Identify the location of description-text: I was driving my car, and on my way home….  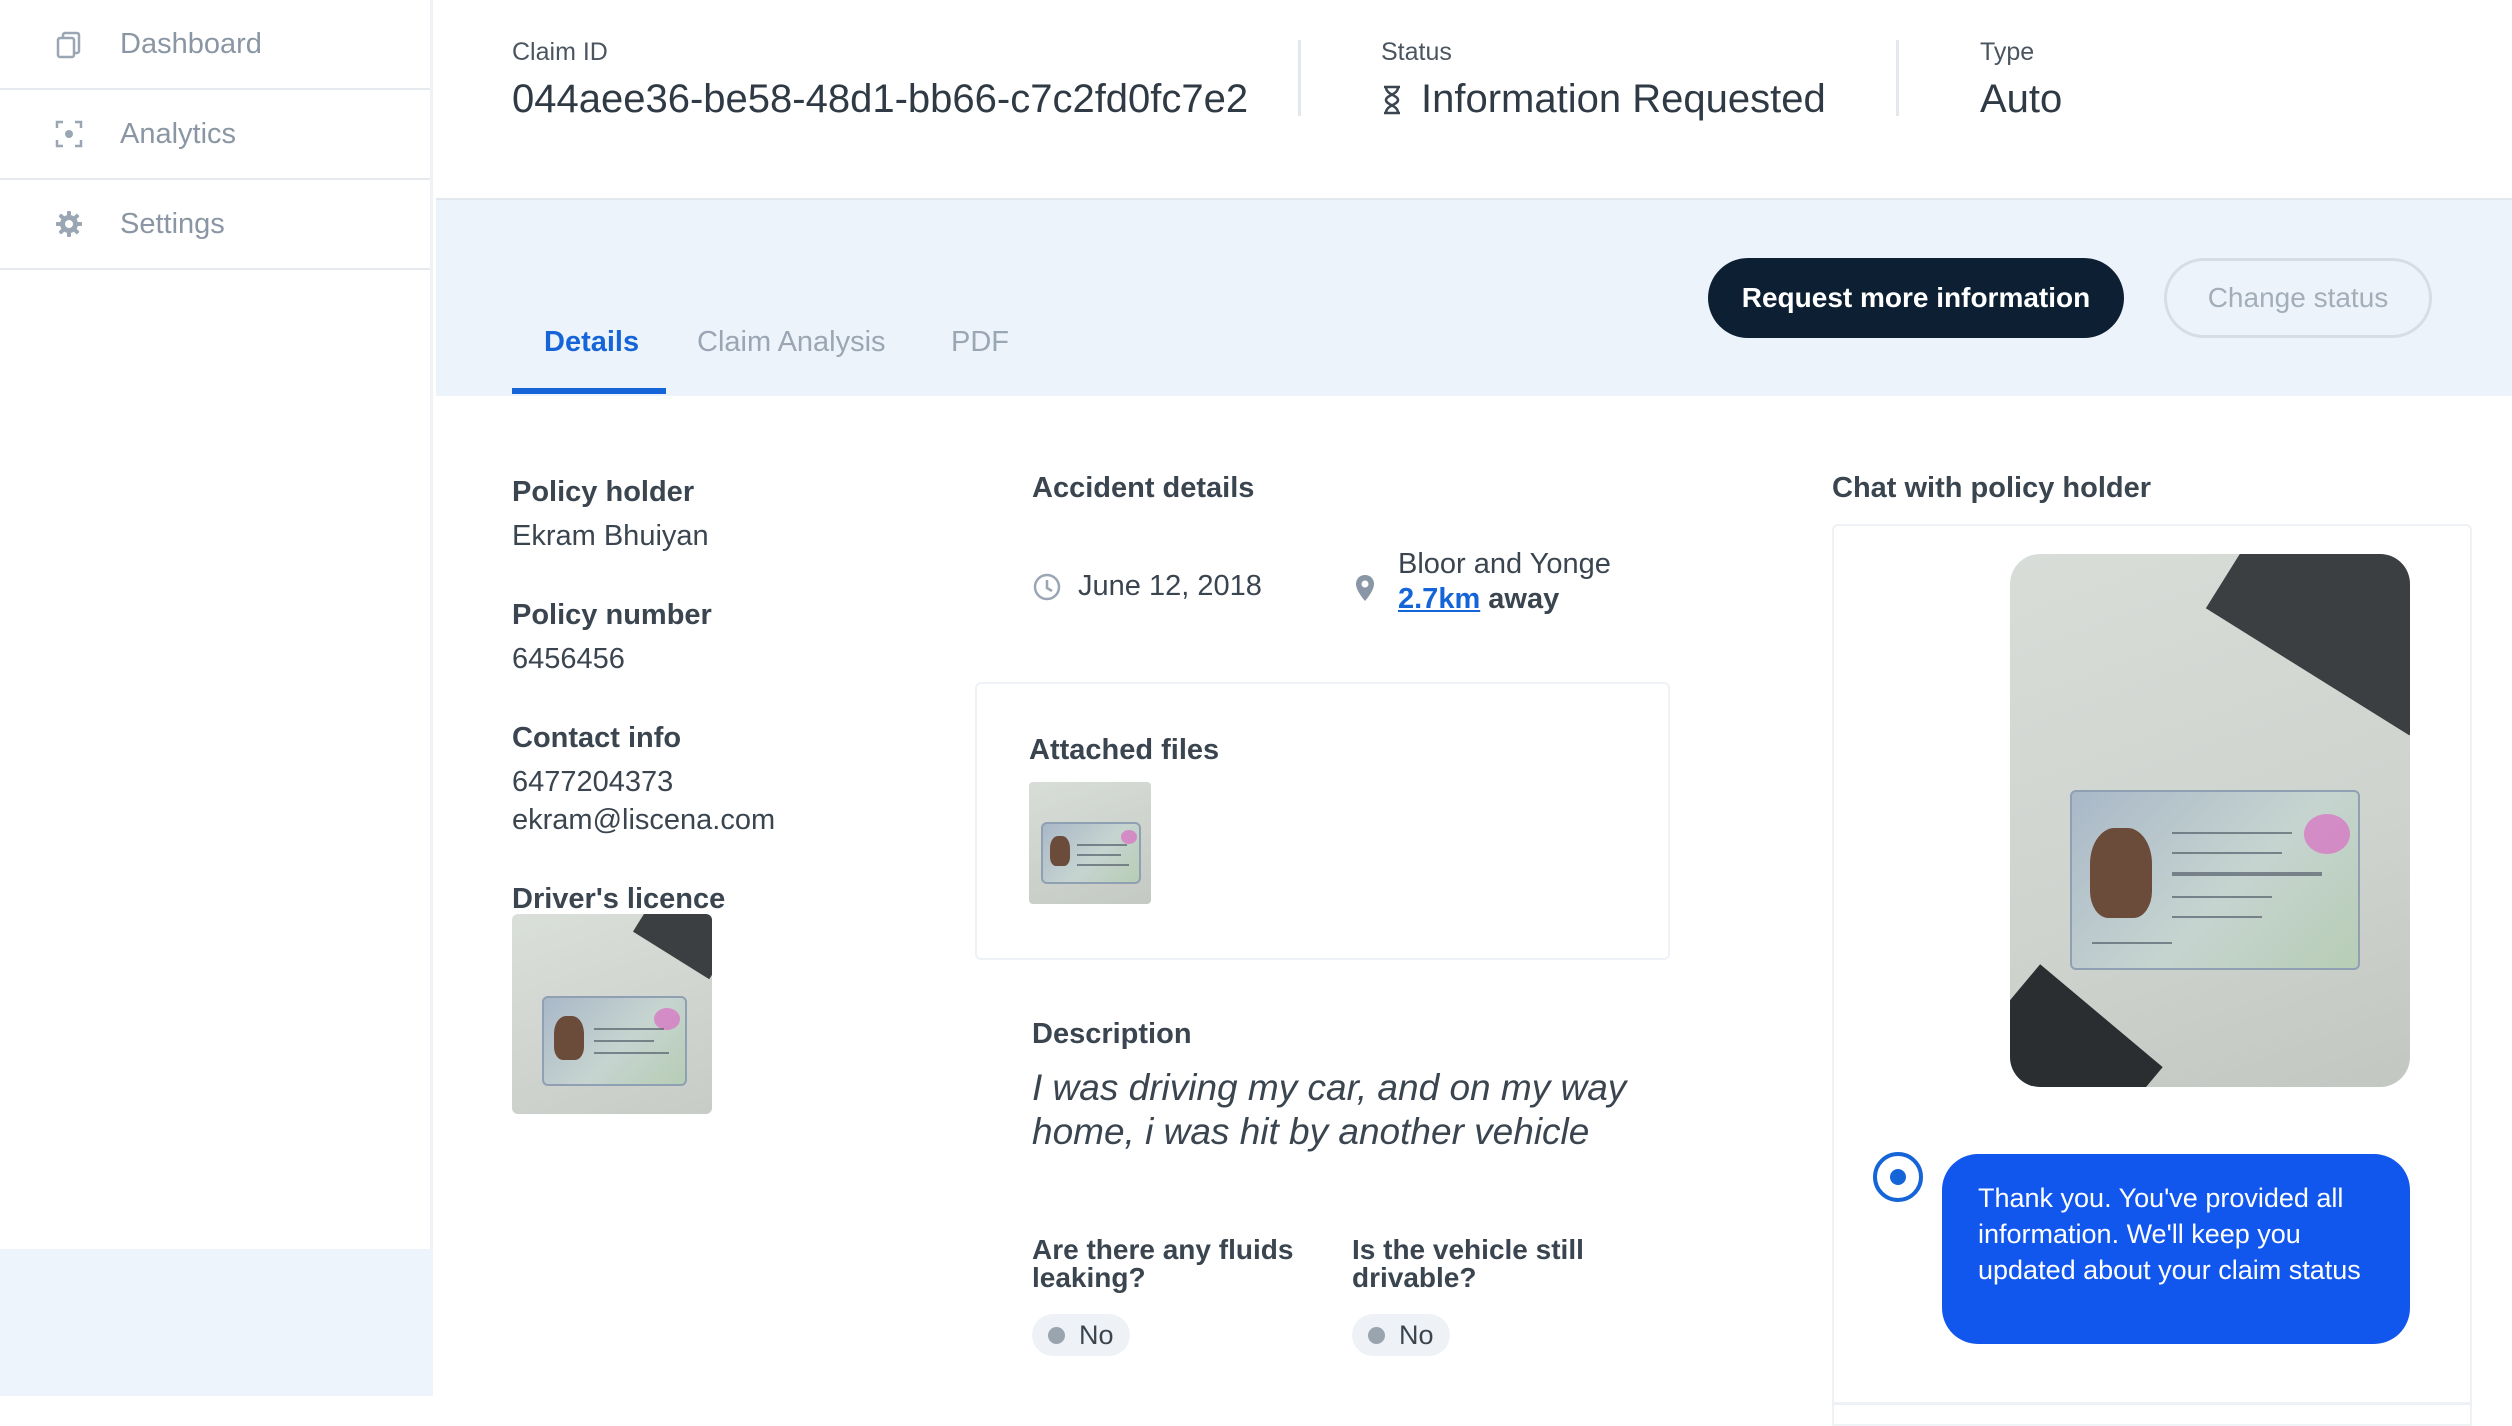
(1329, 1109).